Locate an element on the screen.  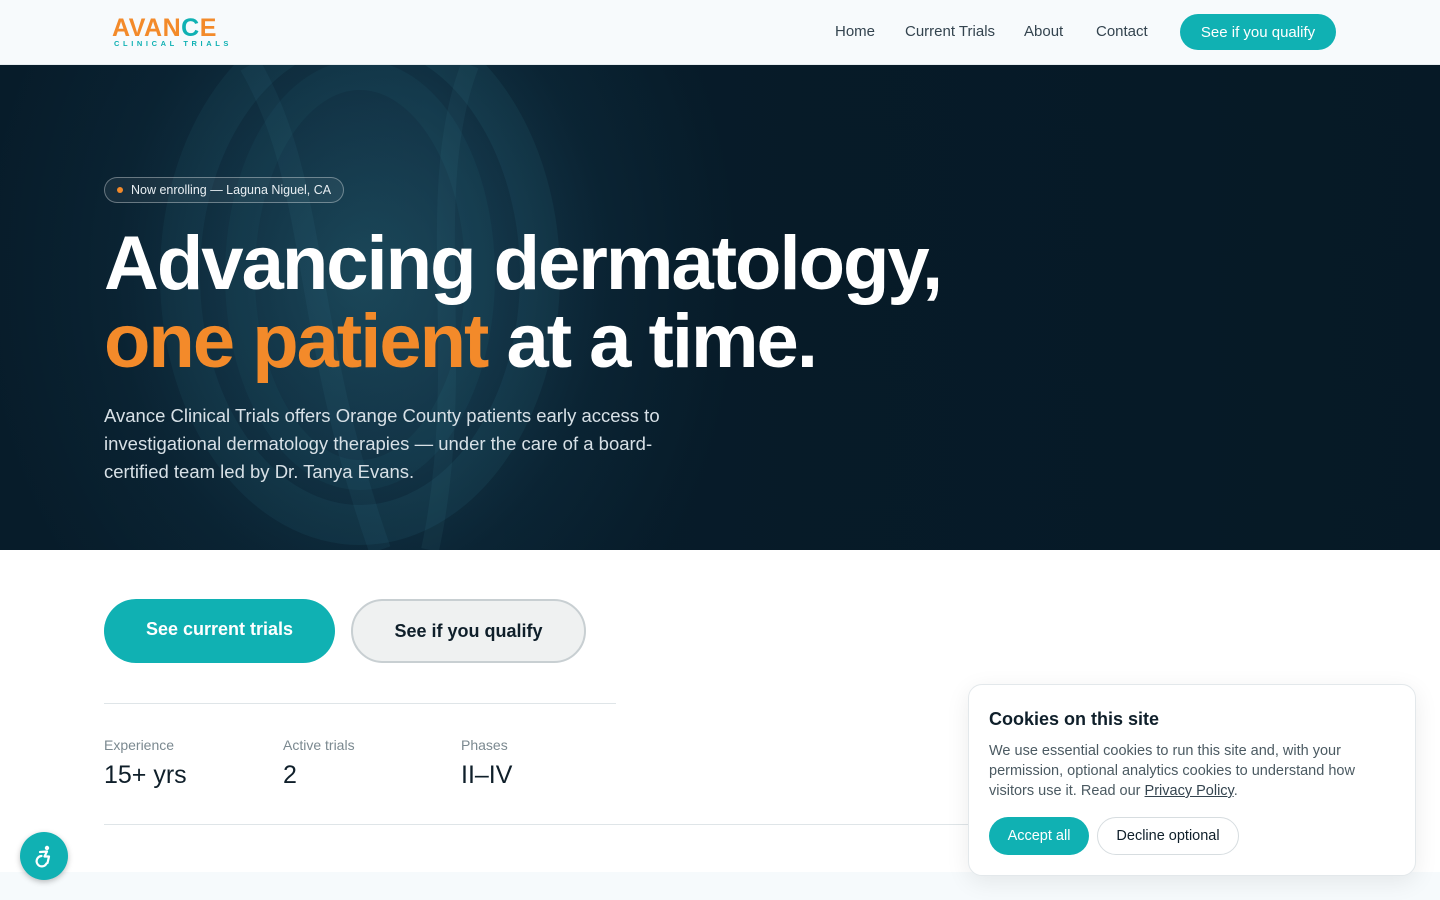
stat-label: Experience is located at coordinates (139, 745).